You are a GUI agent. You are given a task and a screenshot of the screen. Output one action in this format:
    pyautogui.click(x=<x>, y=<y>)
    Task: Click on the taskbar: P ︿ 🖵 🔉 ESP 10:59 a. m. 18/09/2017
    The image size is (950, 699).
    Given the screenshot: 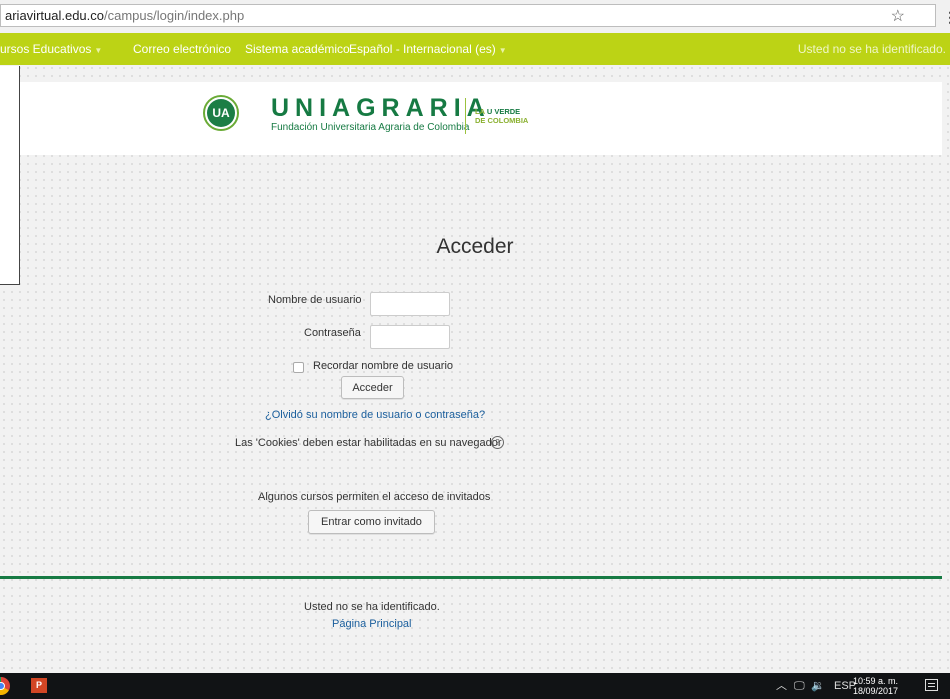 What is the action you would take?
    pyautogui.click(x=475, y=686)
    